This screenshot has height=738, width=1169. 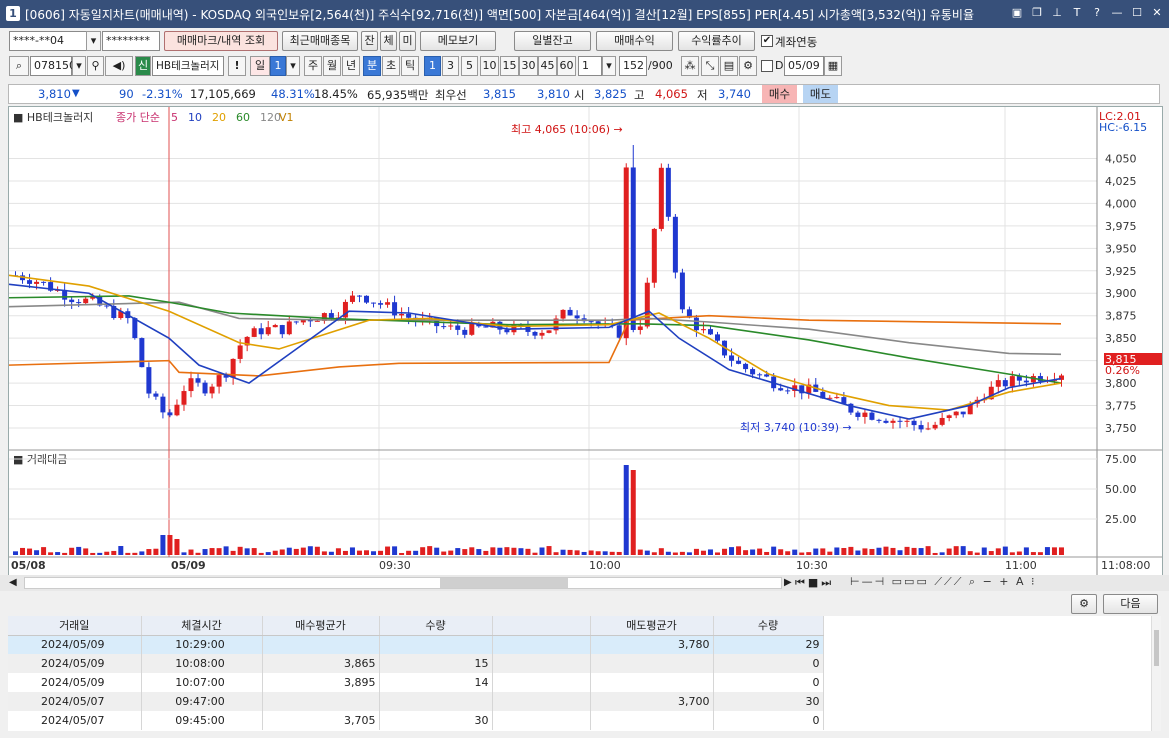 What do you see at coordinates (652, 626) in the screenshot?
I see `col-header: 매도평균가` at bounding box center [652, 626].